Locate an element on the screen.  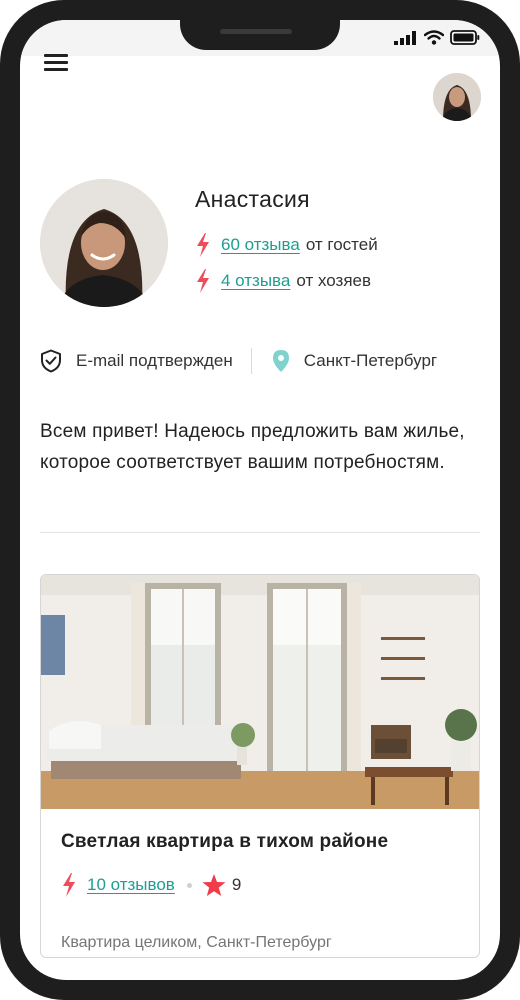
meta-divider is located at coordinates (251, 361).